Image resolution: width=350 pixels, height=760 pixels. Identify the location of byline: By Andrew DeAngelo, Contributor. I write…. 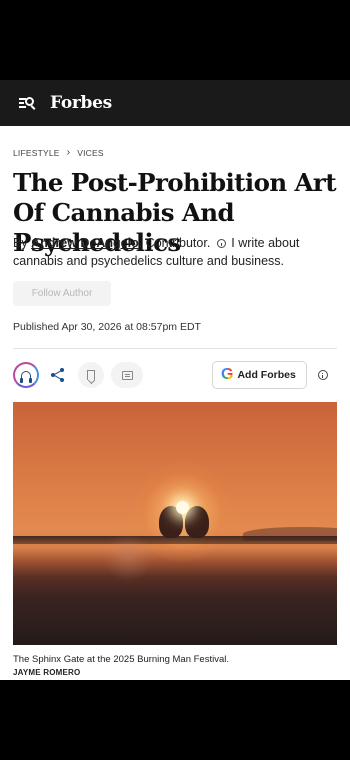
(174, 252).